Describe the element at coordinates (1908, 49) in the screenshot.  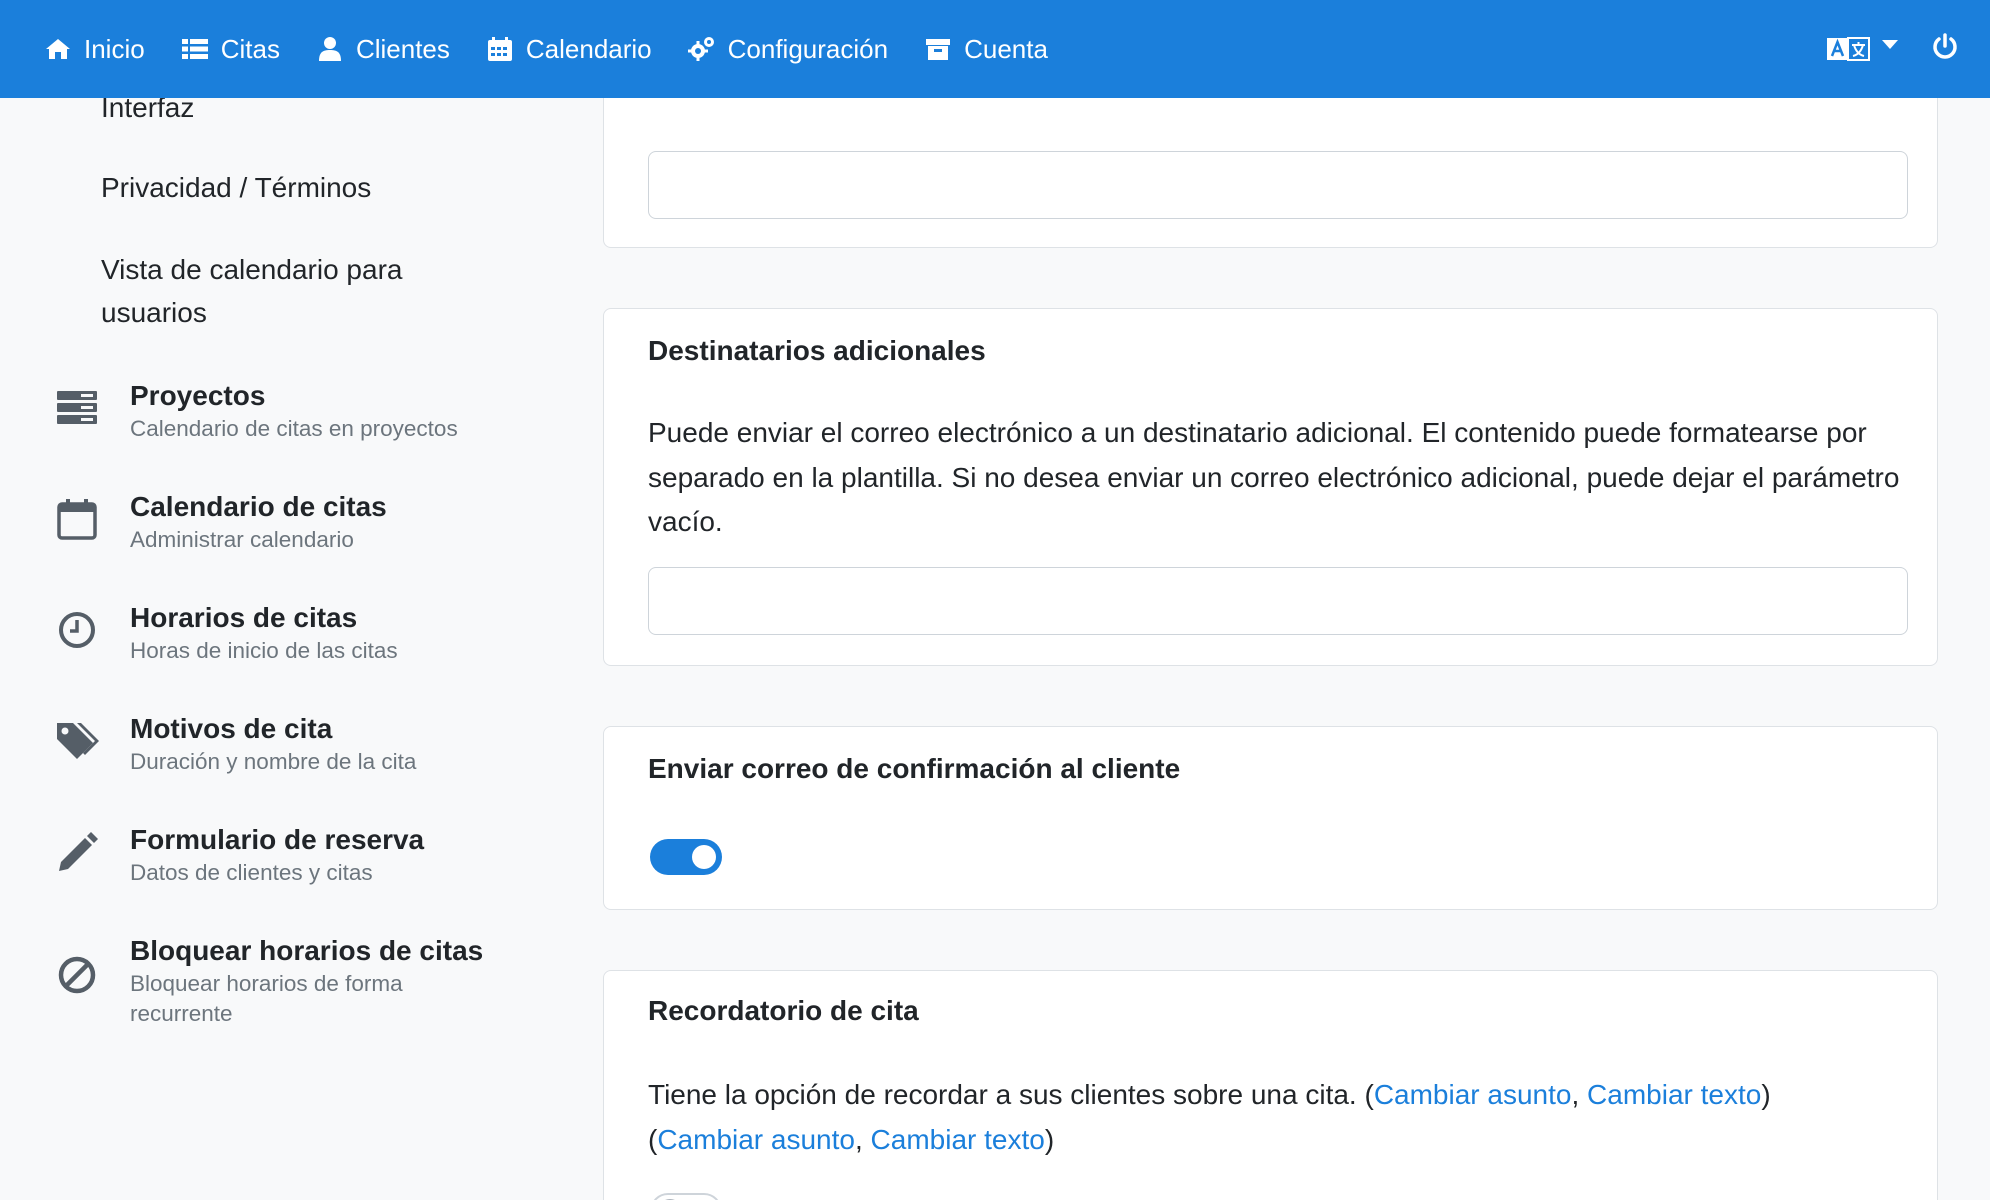
I see `nav-right` at that location.